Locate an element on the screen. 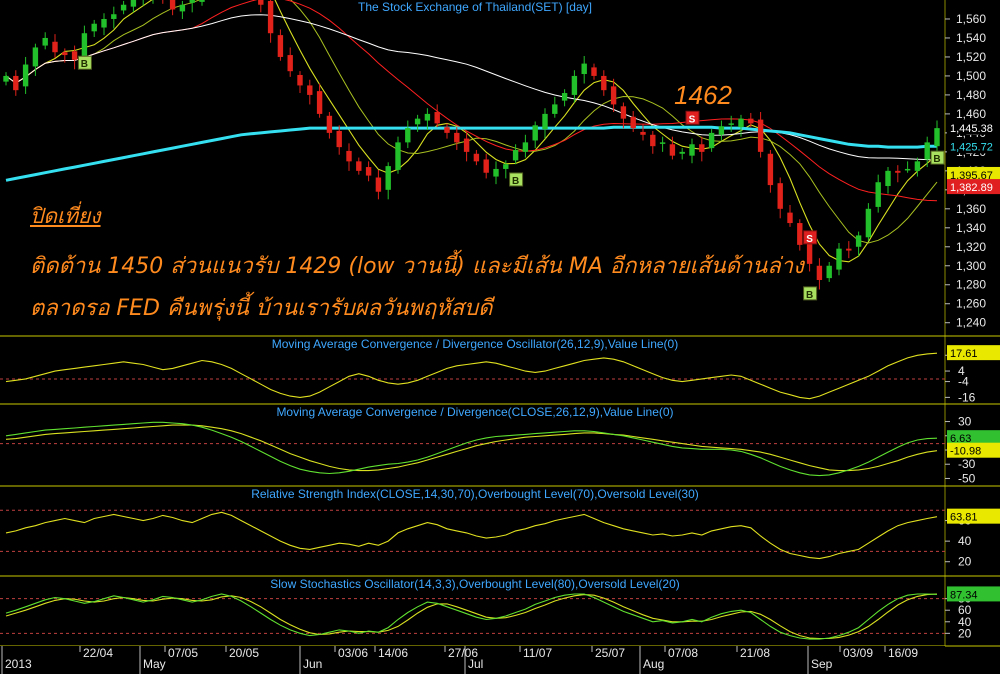 This screenshot has height=674, width=1000. price-tick-label: 1,460 is located at coordinates (971, 114).